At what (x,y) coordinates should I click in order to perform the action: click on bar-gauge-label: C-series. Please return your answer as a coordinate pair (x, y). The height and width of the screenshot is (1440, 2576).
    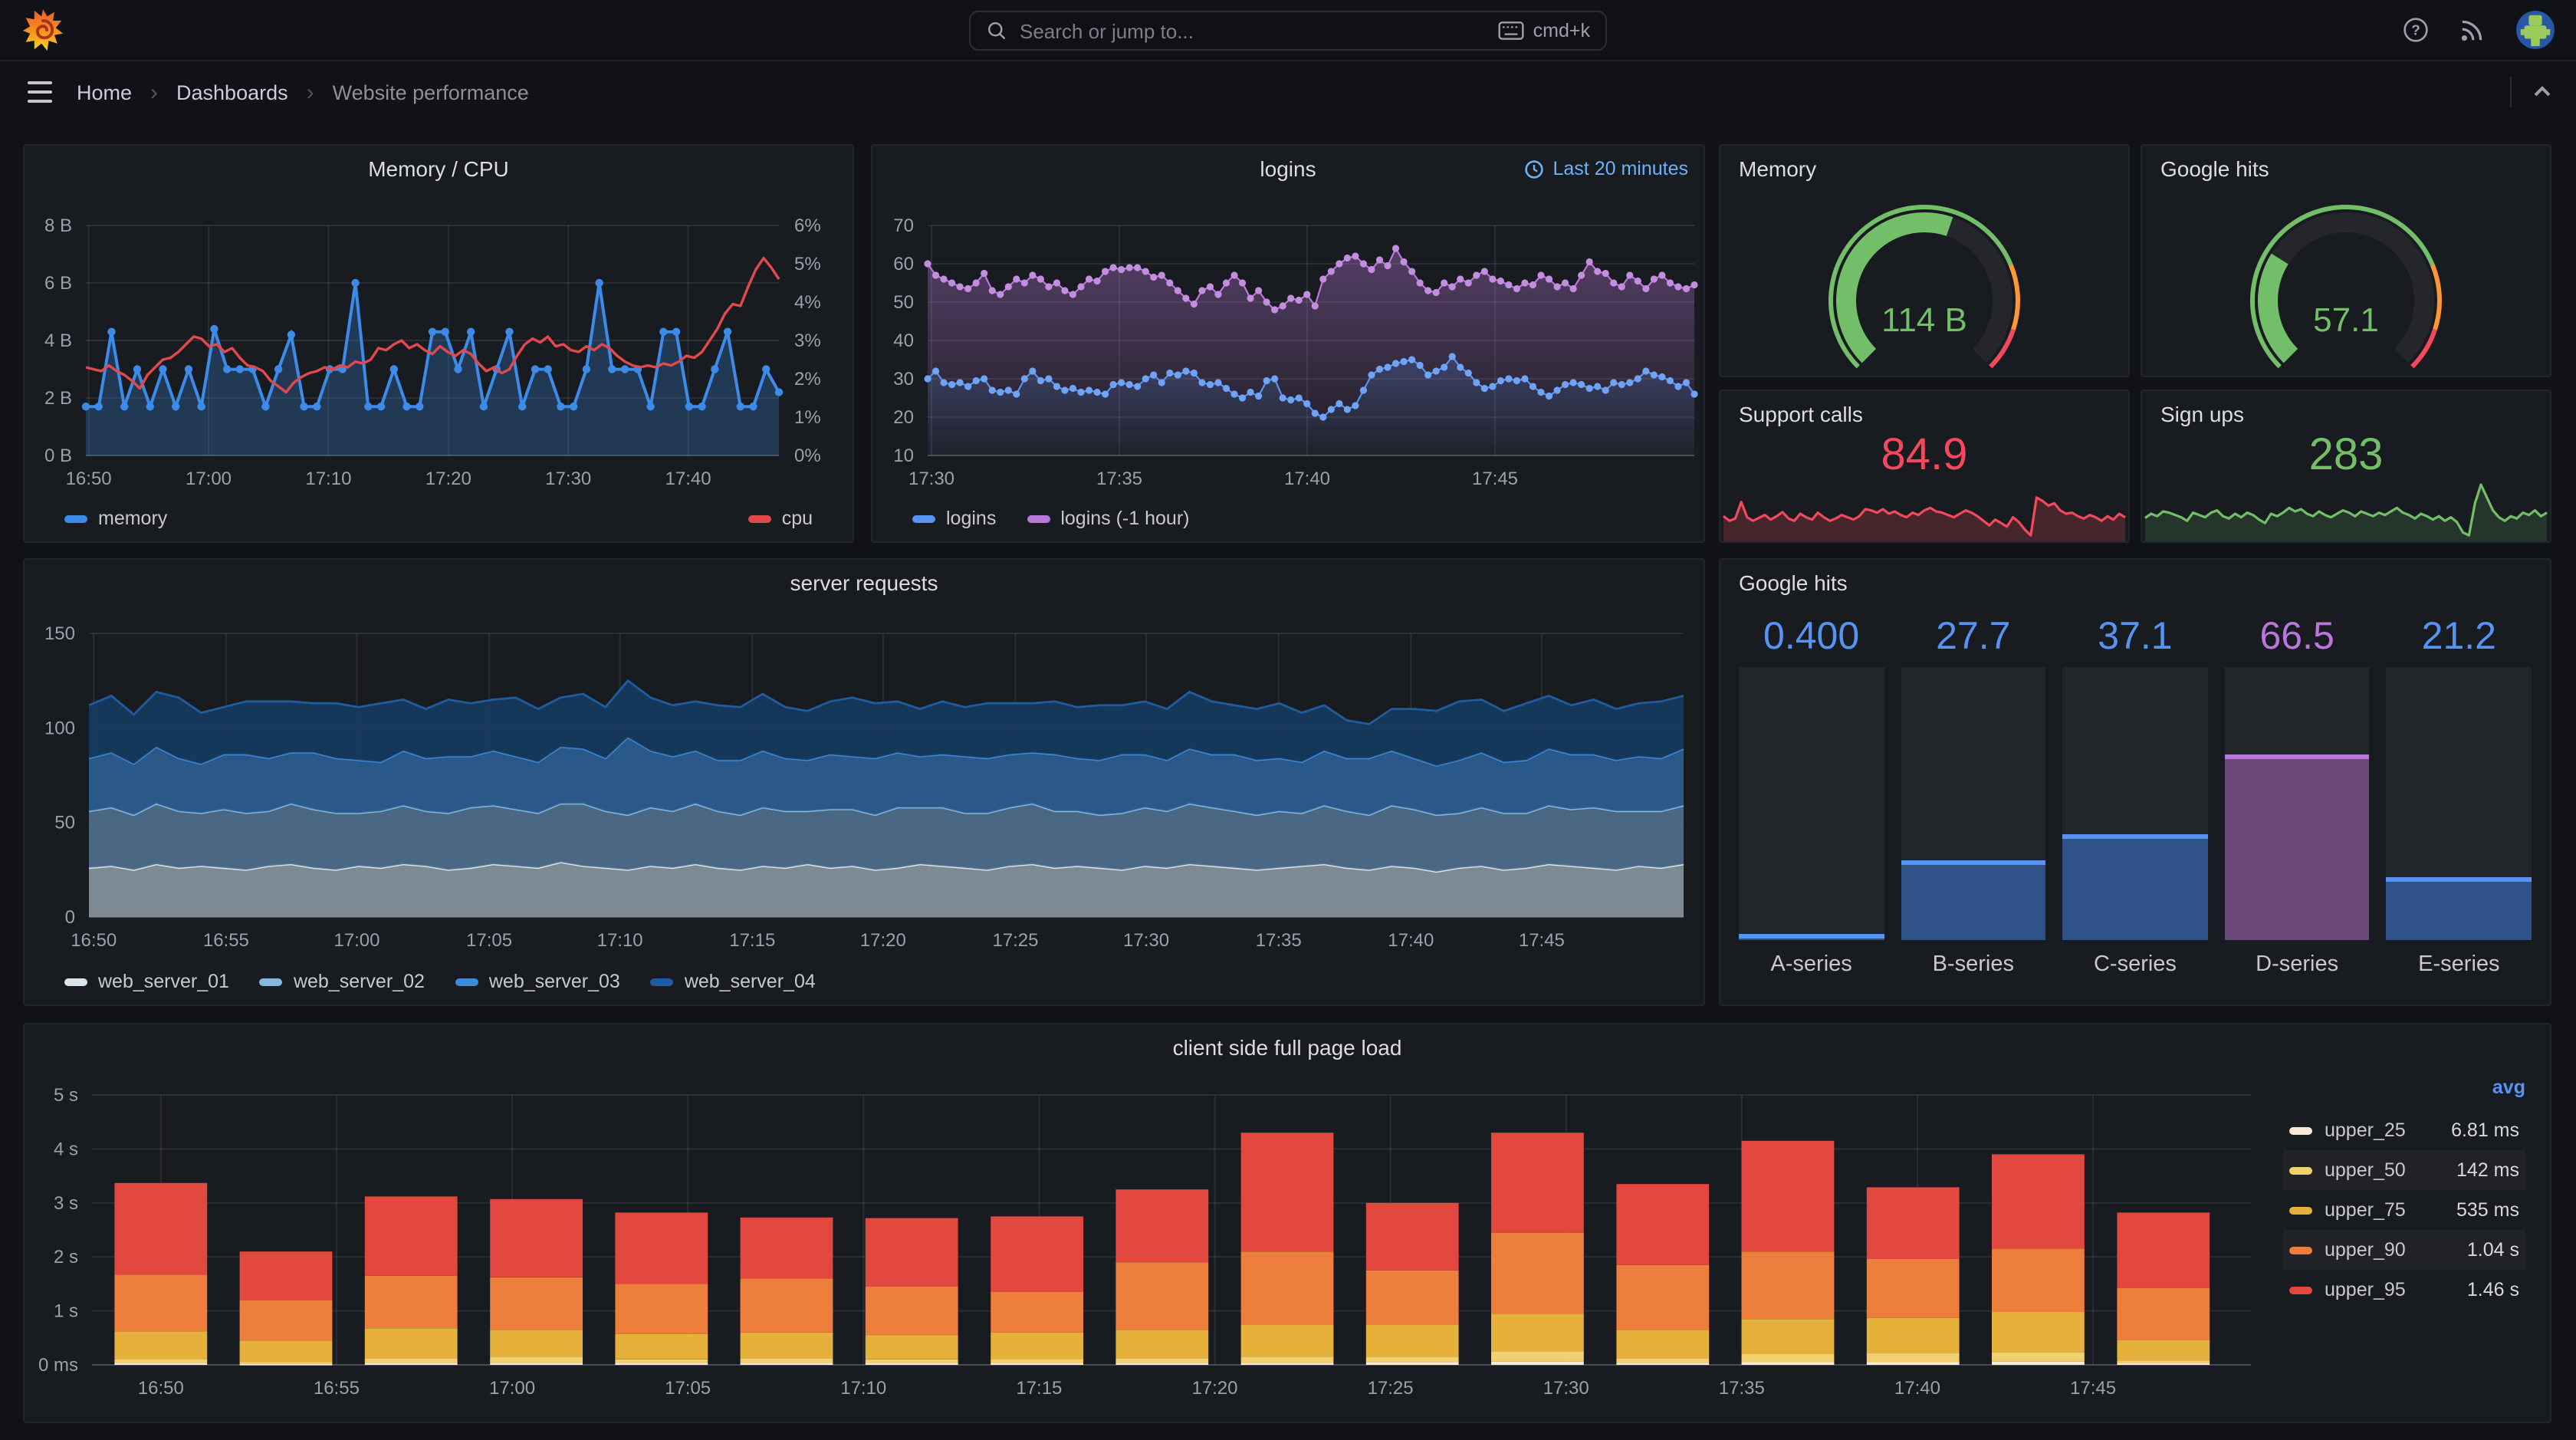
    Looking at the image, I should click on (2135, 964).